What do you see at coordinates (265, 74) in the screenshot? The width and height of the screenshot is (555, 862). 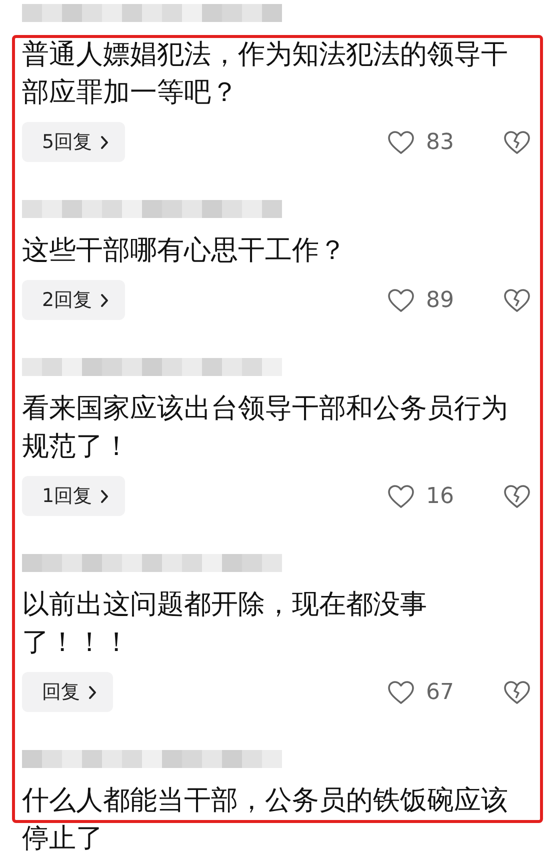 I see `comment-text: 普通人嫖娼犯法，作为知法犯法的领导干部应罪加一等吧？` at bounding box center [265, 74].